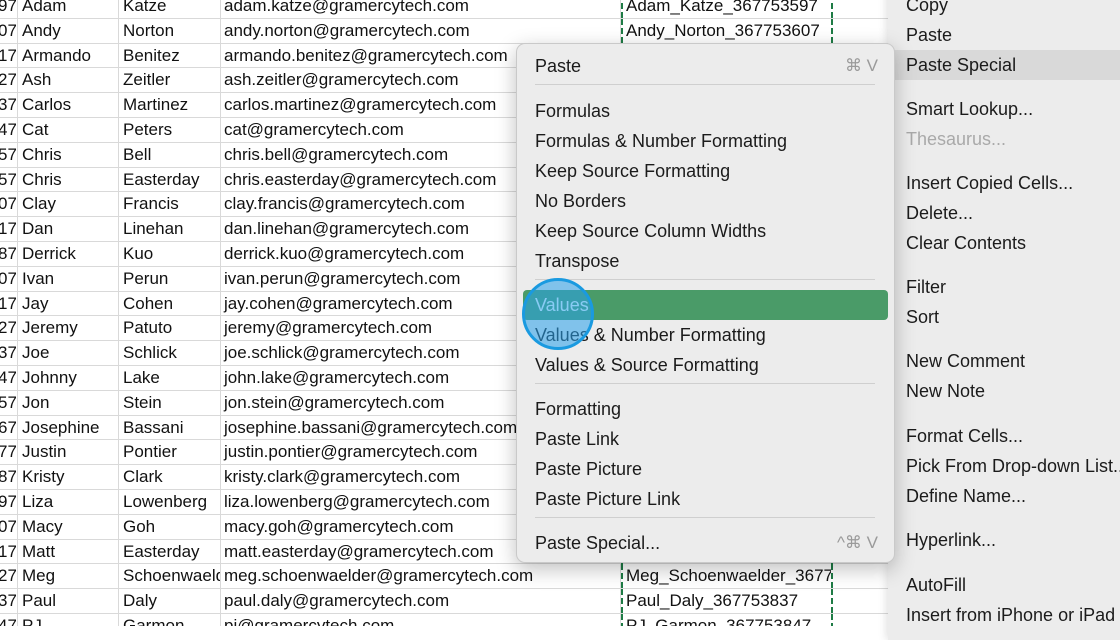 This screenshot has width=1120, height=640. What do you see at coordinates (705, 439) in the screenshot?
I see `submenu-item-paste-link: Paste Link` at bounding box center [705, 439].